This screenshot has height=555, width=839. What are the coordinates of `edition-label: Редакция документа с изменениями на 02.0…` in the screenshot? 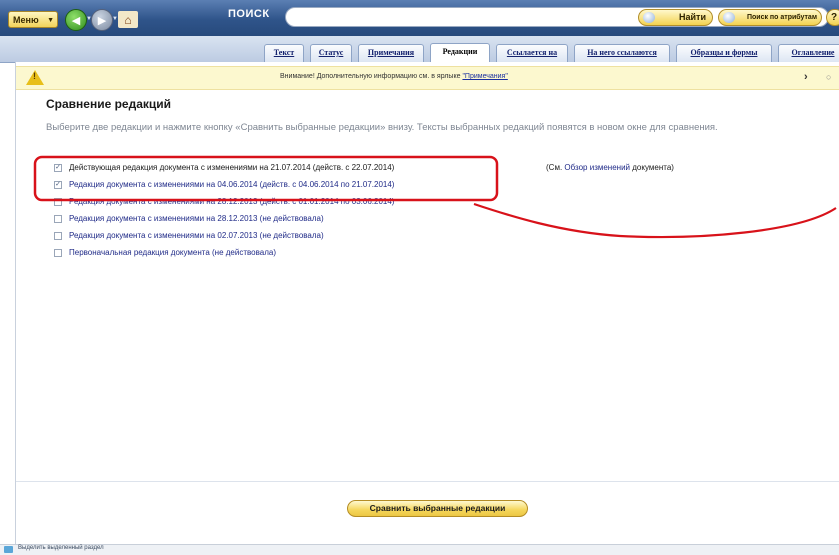 It's located at (196, 235).